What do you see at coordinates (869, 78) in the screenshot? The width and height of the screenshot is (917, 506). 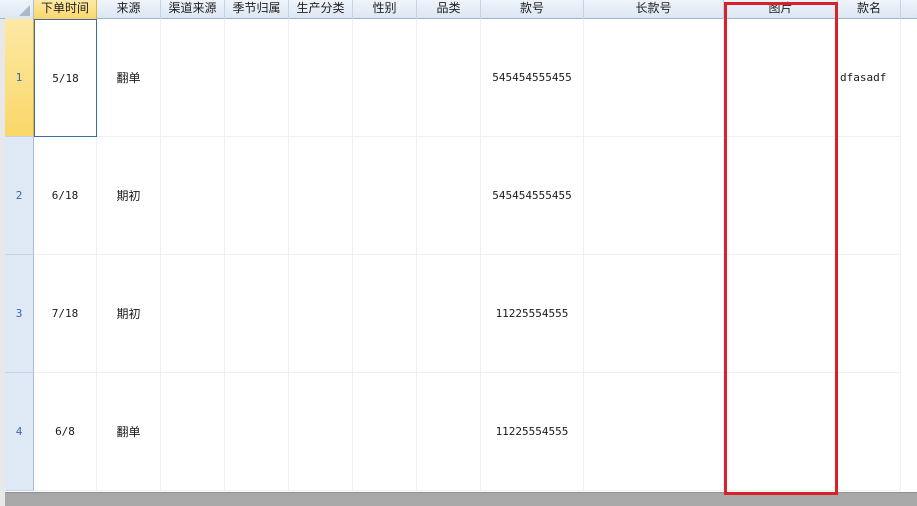 I see `cell-style-name: dfasadf` at bounding box center [869, 78].